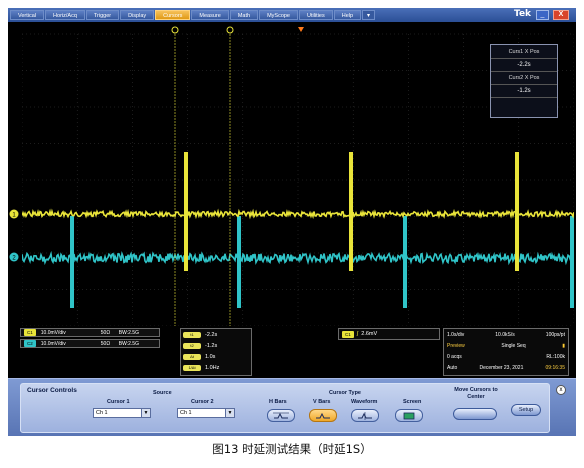  Describe the element at coordinates (53, 343) in the screenshot. I see `channel-2-scale: 10.0mV/div` at that location.